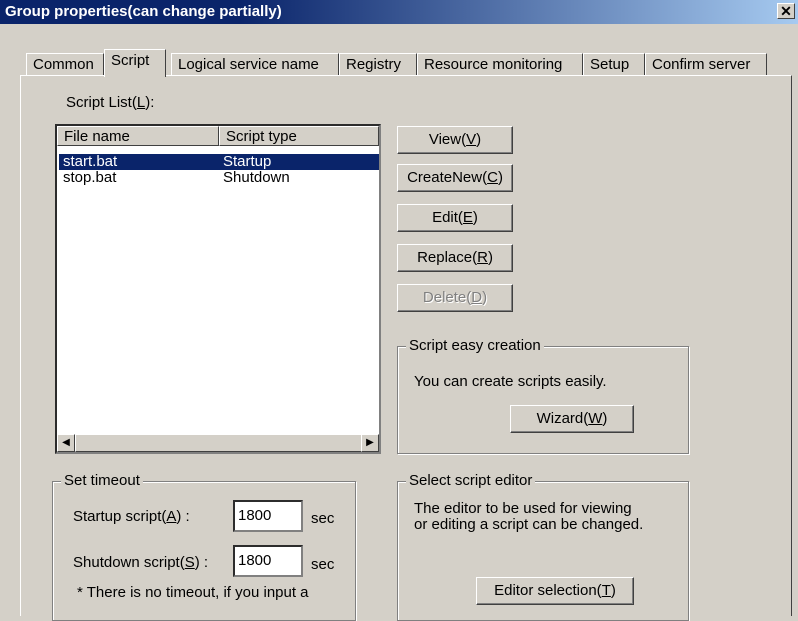 Image resolution: width=798 pixels, height=621 pixels. I want to click on tab-logical-service-name: Logical service name, so click(255, 64).